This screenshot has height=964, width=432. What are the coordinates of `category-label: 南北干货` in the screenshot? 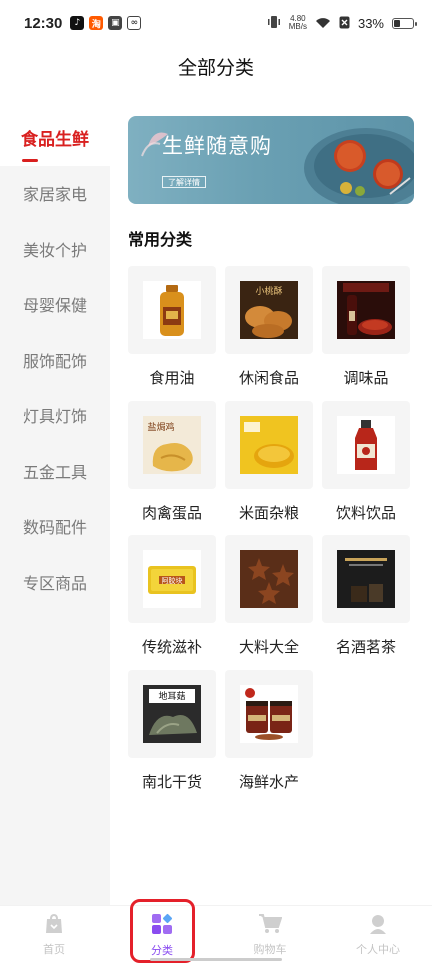 It's located at (171, 781).